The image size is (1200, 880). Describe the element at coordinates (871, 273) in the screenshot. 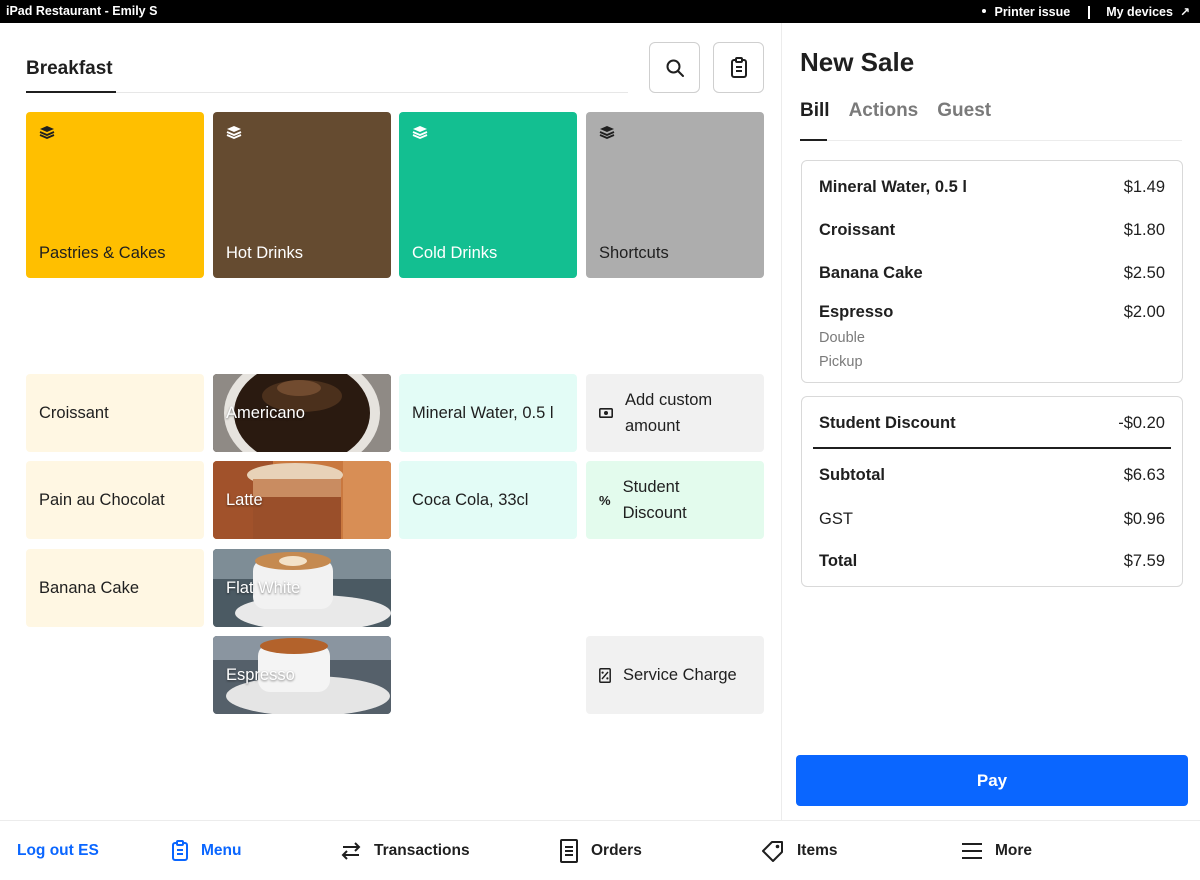

I see `bill-item-name: Banana Cake` at that location.